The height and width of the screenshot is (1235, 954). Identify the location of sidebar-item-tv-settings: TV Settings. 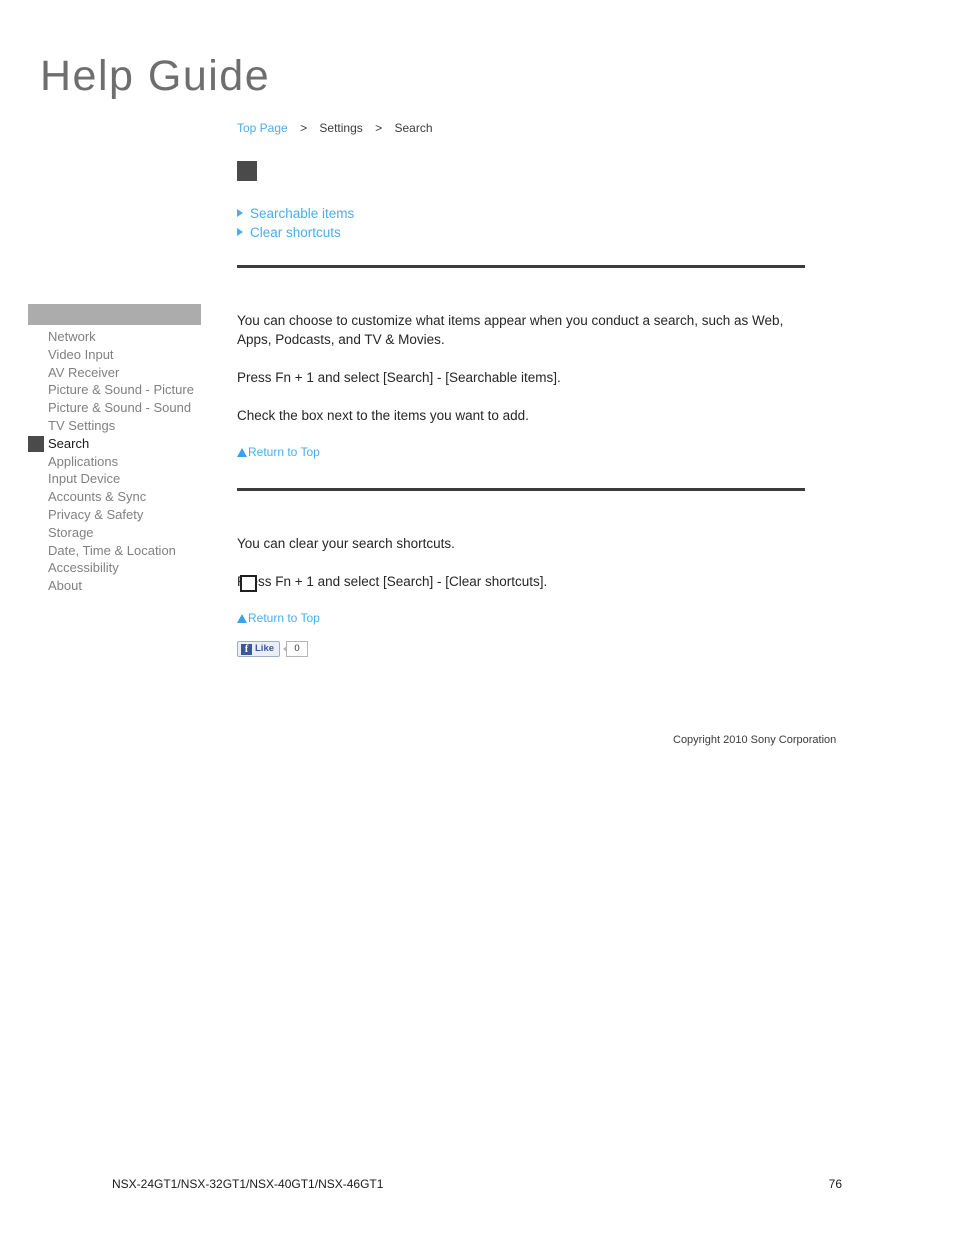
(114, 426).